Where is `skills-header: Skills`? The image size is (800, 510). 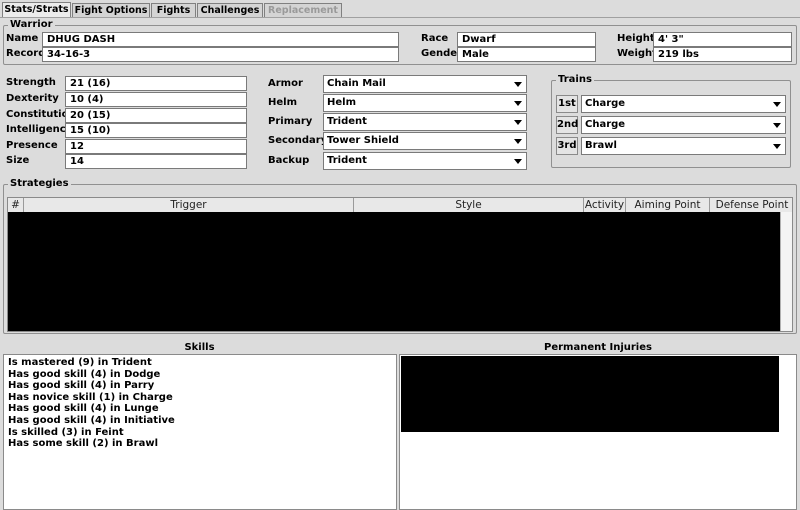 skills-header: Skills is located at coordinates (199, 347).